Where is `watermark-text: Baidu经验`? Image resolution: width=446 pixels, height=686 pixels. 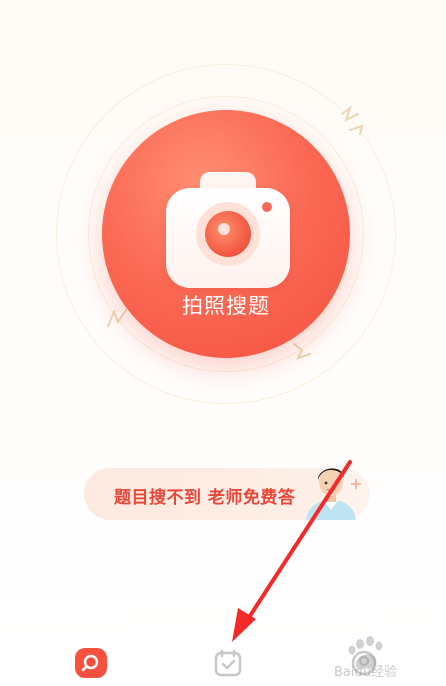
watermark-text: Baidu经验 is located at coordinates (365, 672).